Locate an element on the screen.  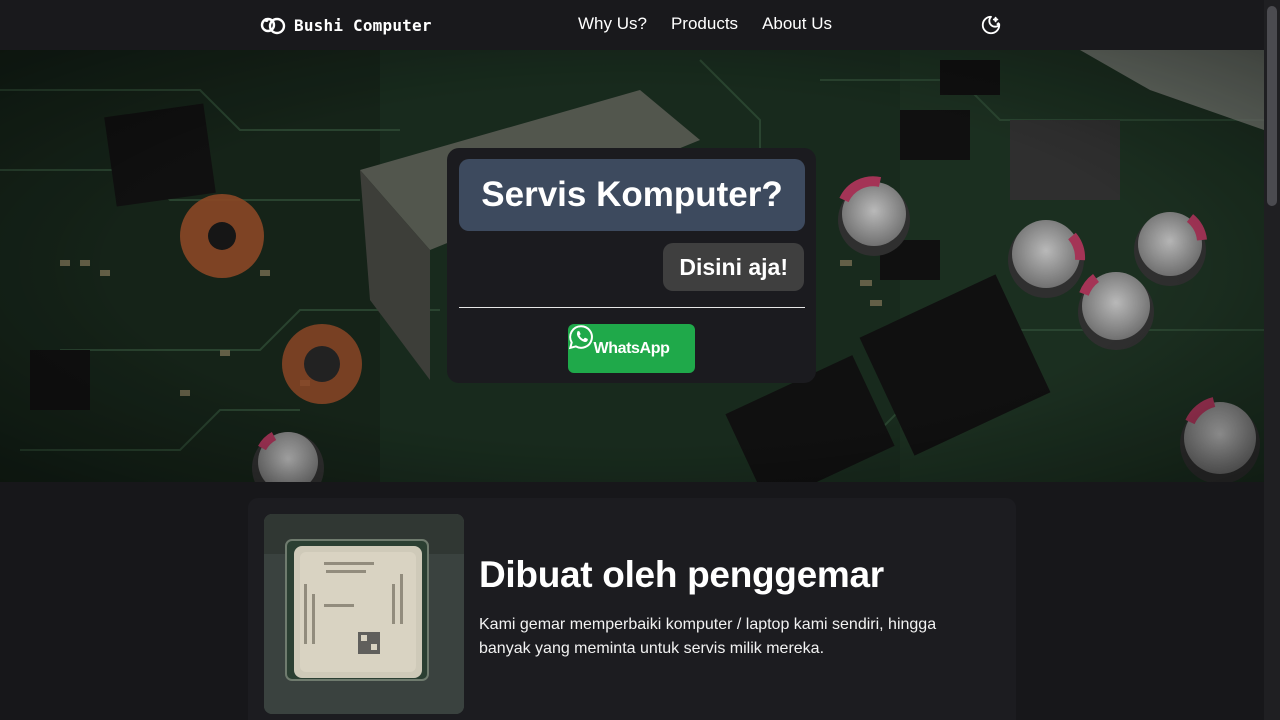
nav-link-about-us: About Us is located at coordinates (797, 24).